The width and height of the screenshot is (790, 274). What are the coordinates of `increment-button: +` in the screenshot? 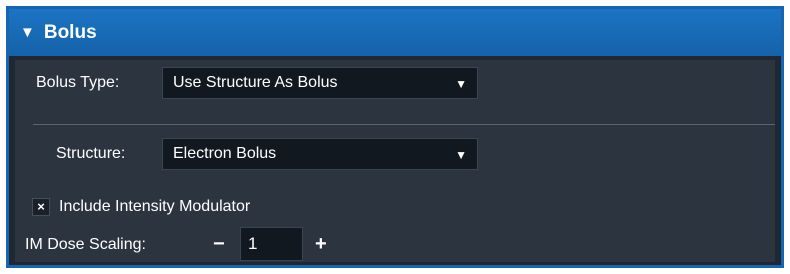 It's located at (321, 244).